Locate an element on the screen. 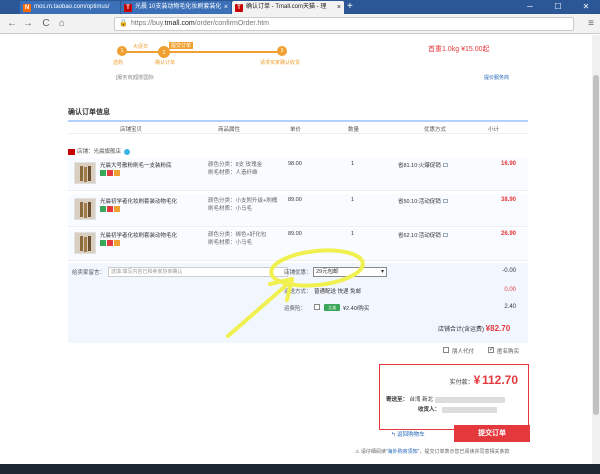 Image resolution: width=600 pixels, height=474 pixels. pay-by-friend-label: 朋人代付 is located at coordinates (463, 352).